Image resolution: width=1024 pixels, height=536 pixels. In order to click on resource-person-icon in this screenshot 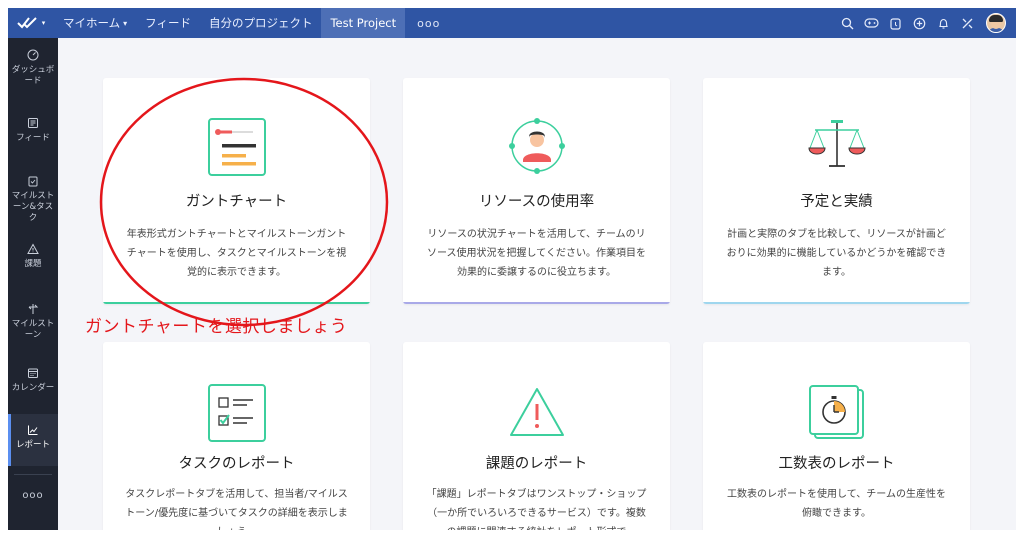, I will do `click(536, 146)`.